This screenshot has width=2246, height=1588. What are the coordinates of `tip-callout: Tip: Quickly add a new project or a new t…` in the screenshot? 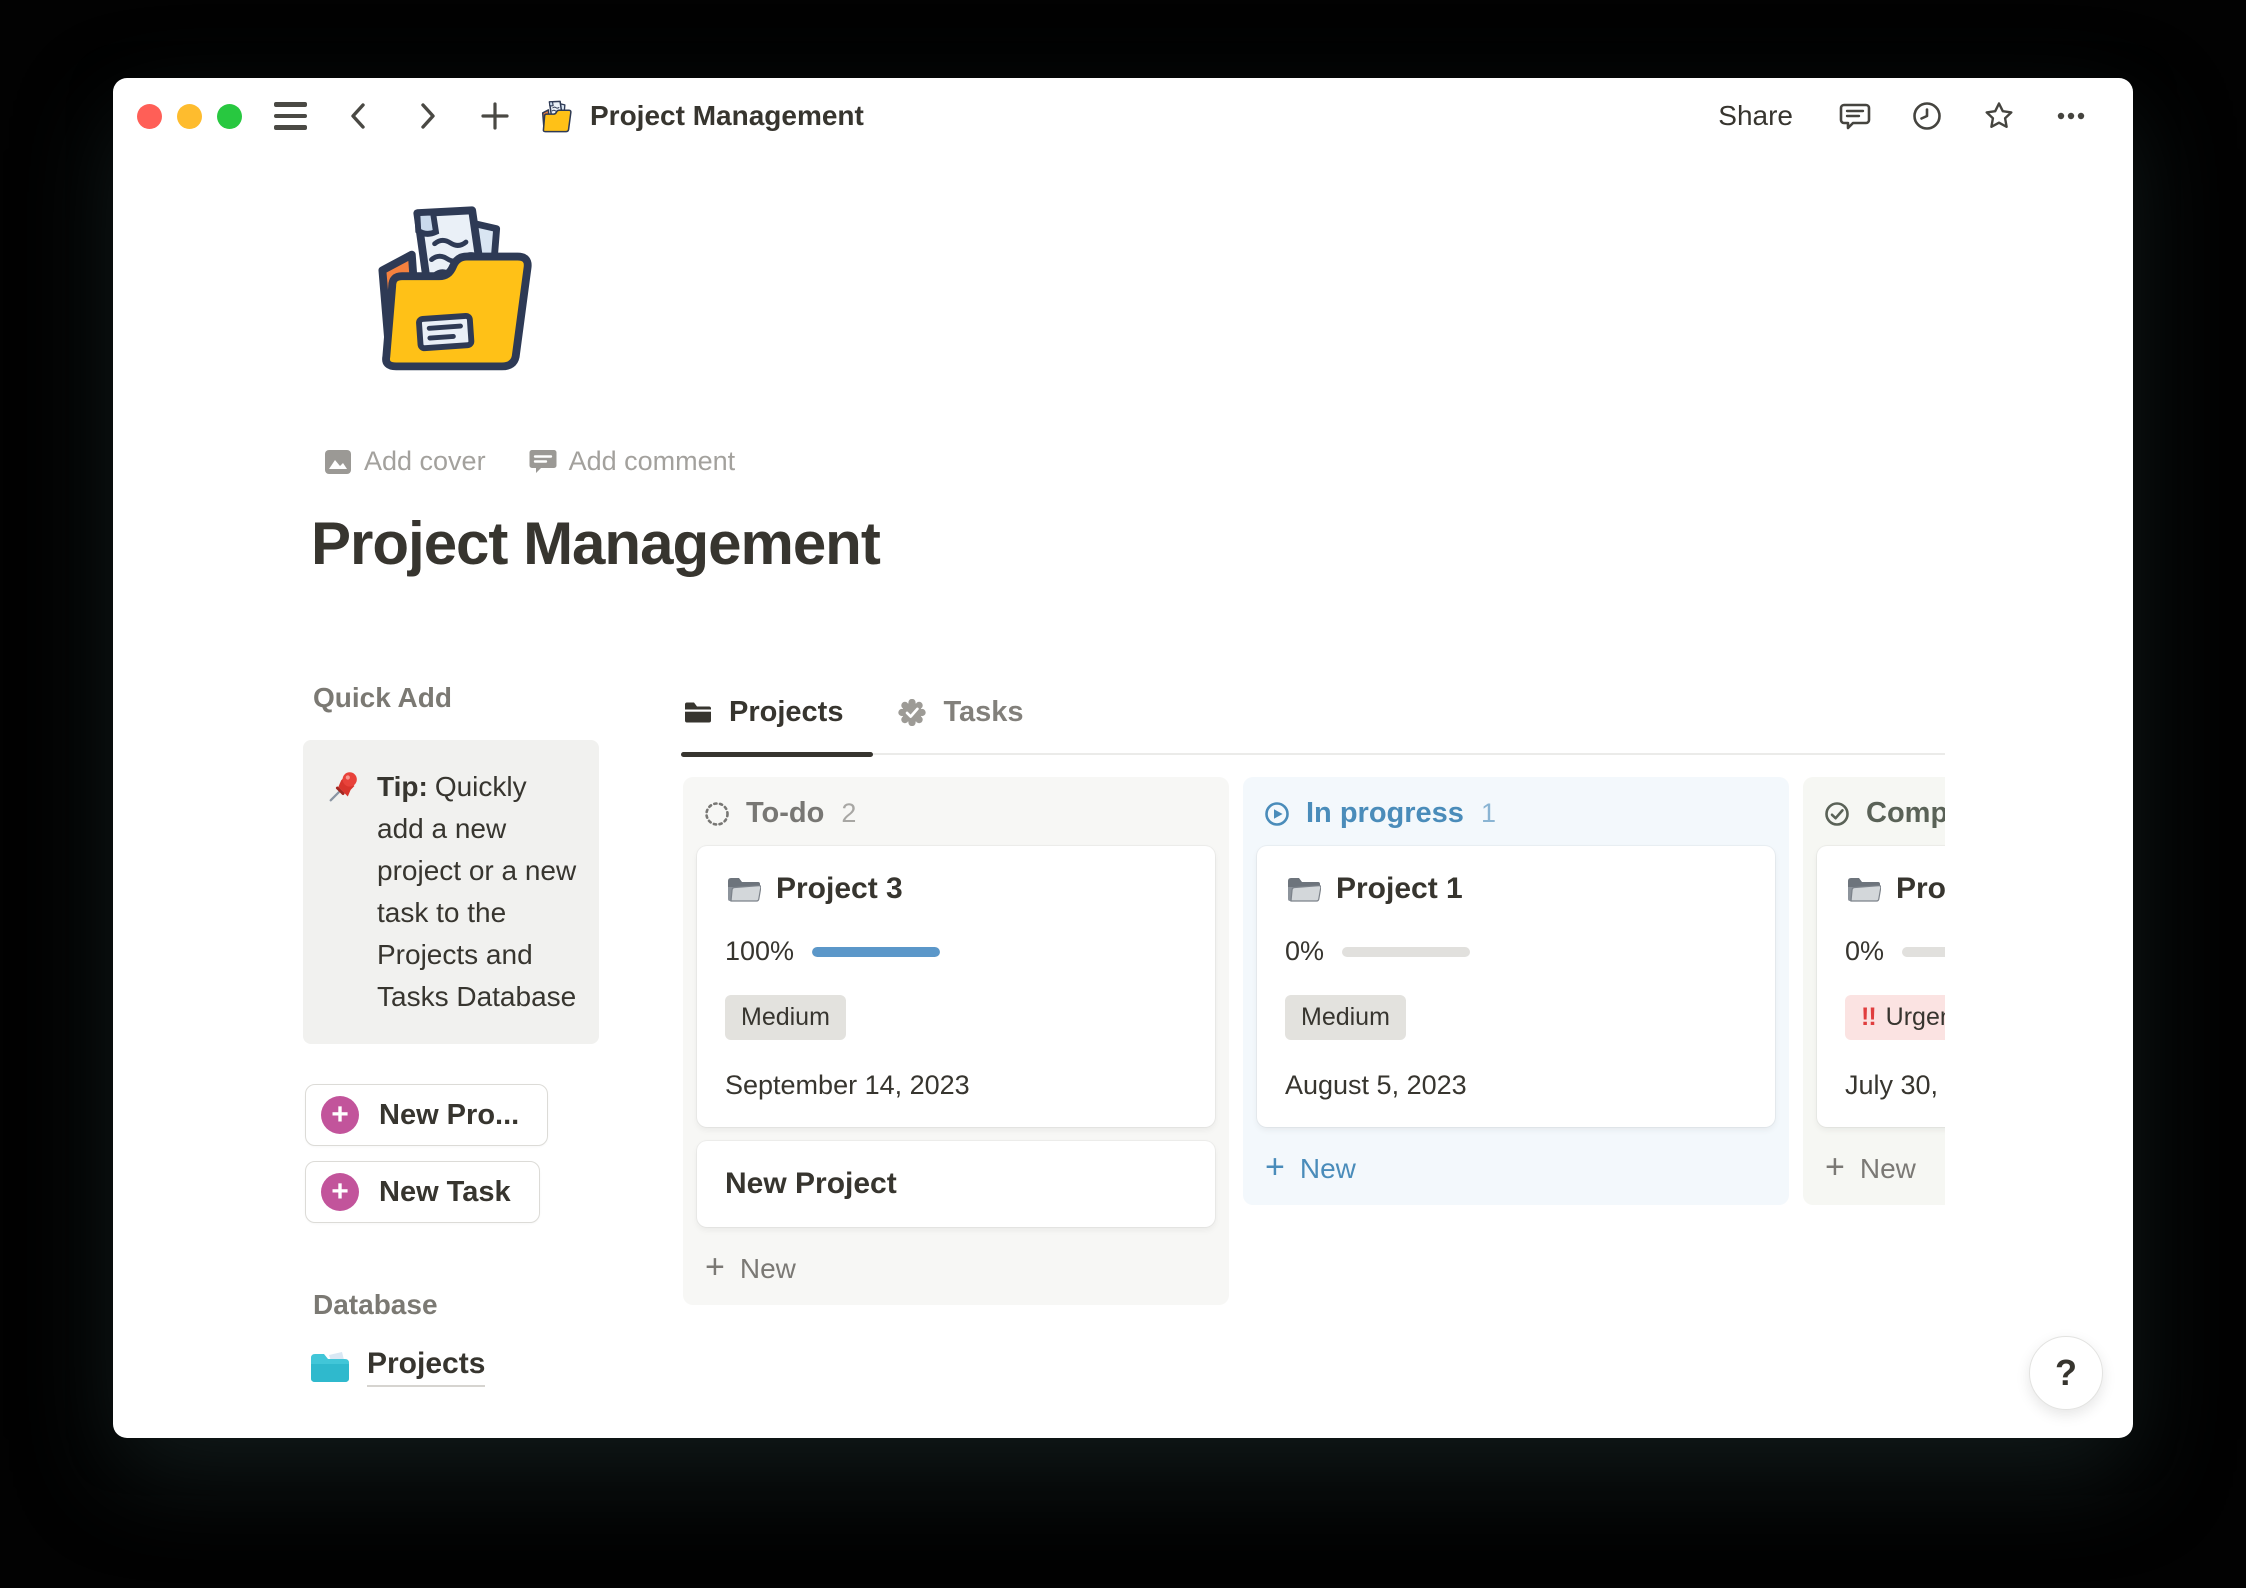 It's located at (451, 892).